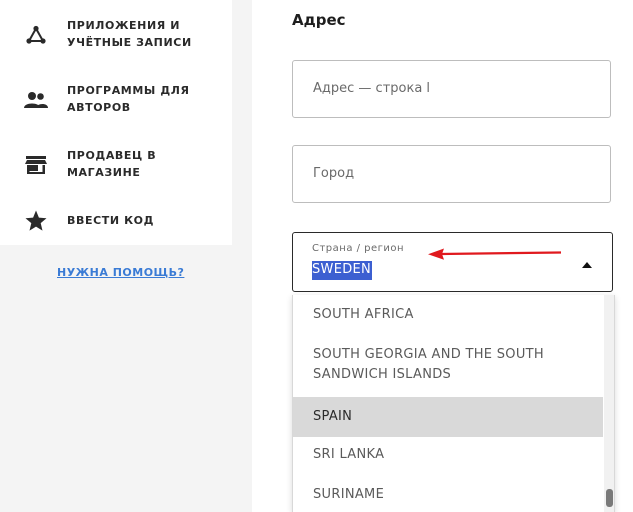 The image size is (633, 512). Describe the element at coordinates (495, 254) in the screenshot. I see `annotation-arrow-icon` at that location.